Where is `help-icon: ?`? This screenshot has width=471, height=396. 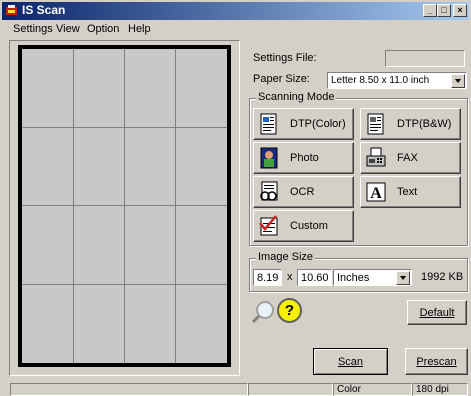
help-icon: ? is located at coordinates (289, 310).